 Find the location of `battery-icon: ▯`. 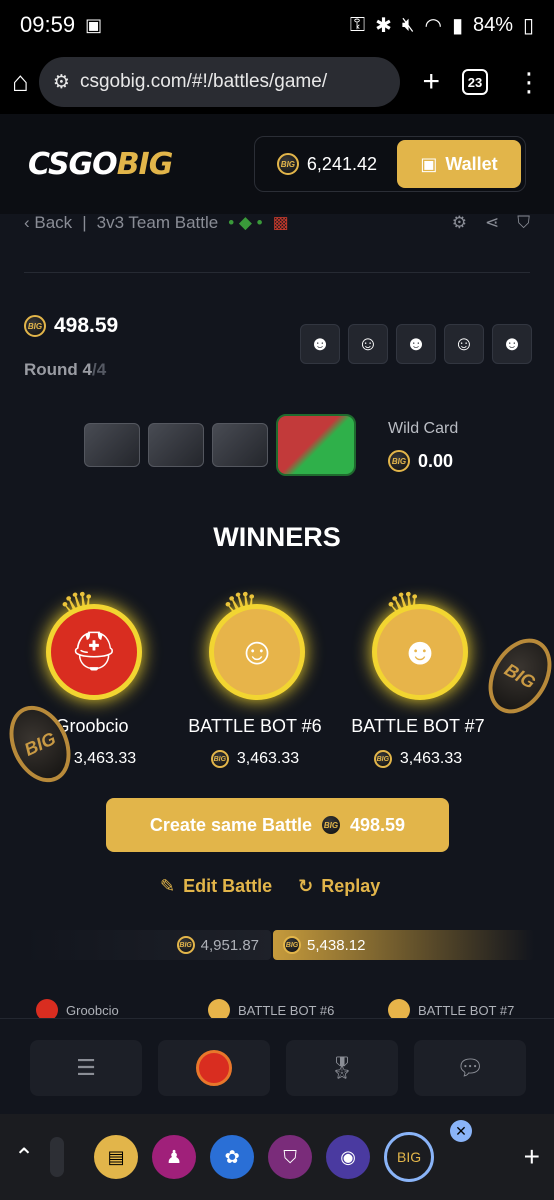

battery-icon: ▯ is located at coordinates (528, 25).